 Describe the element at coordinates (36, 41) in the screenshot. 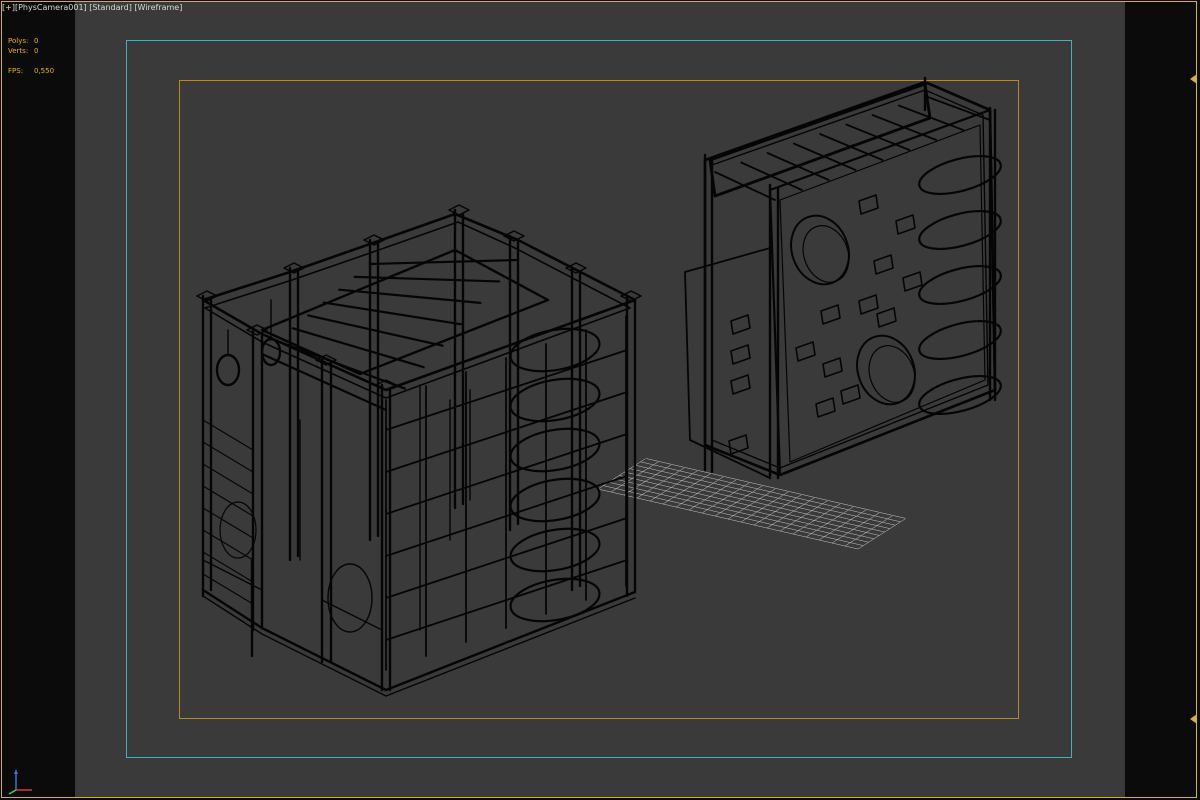

I see `polys-value: 0` at that location.